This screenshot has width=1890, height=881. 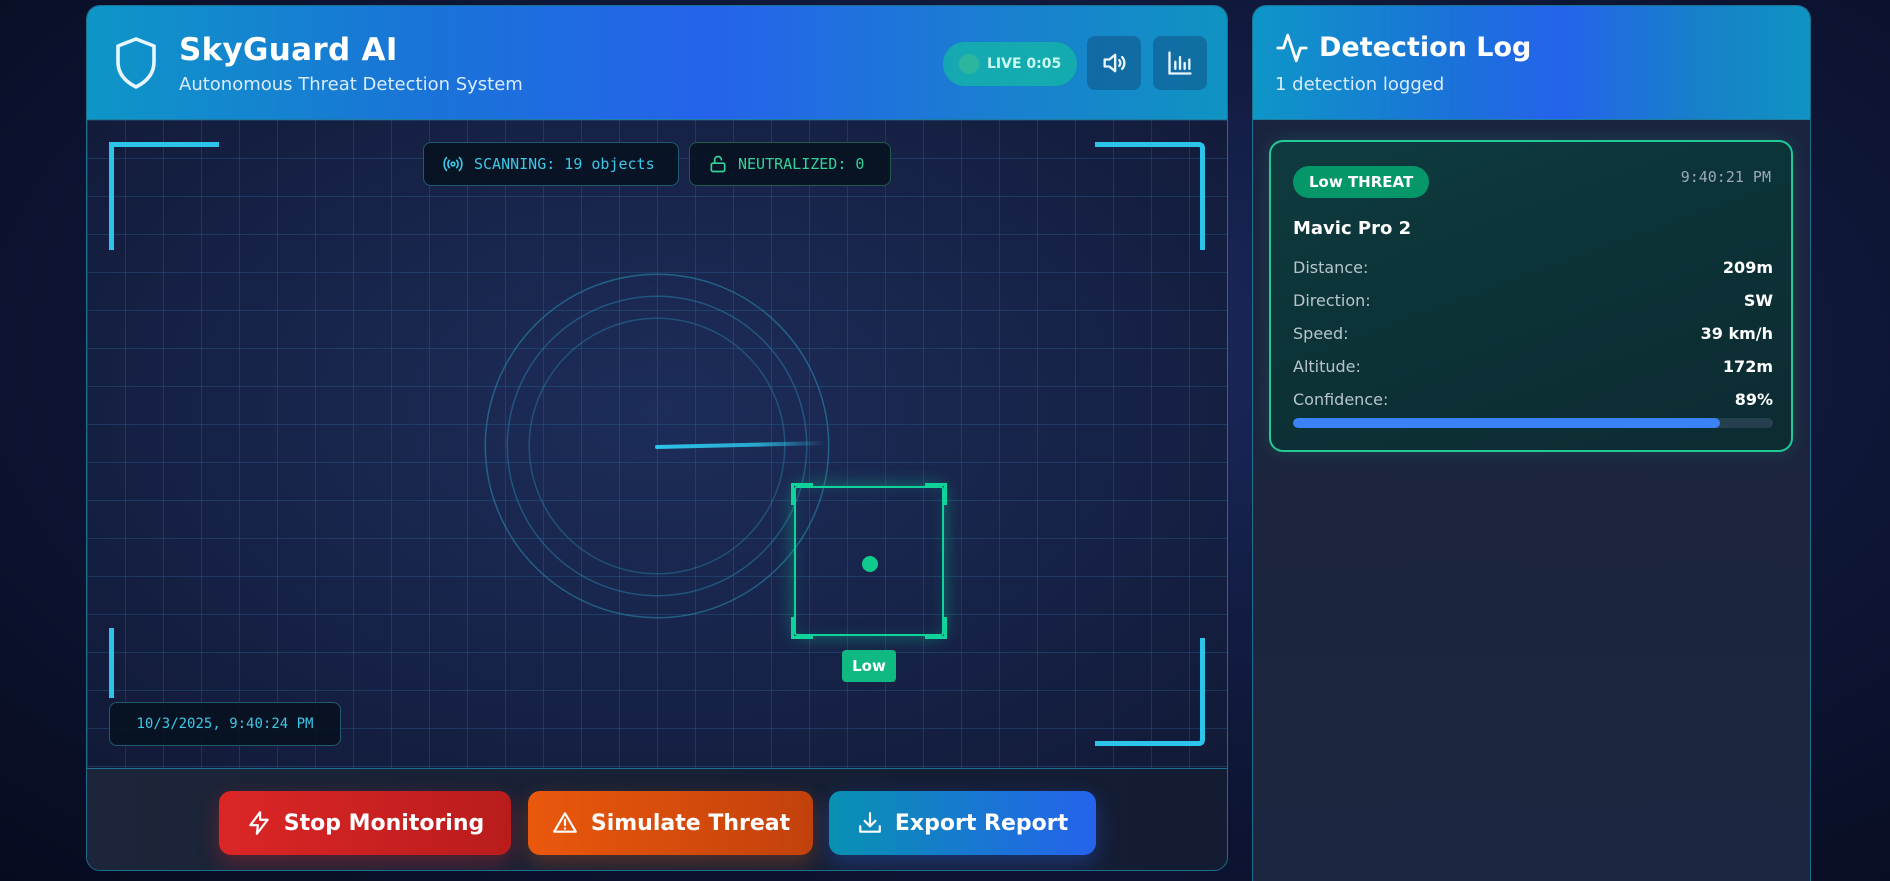 What do you see at coordinates (258, 823) in the screenshot?
I see `lightning-icon` at bounding box center [258, 823].